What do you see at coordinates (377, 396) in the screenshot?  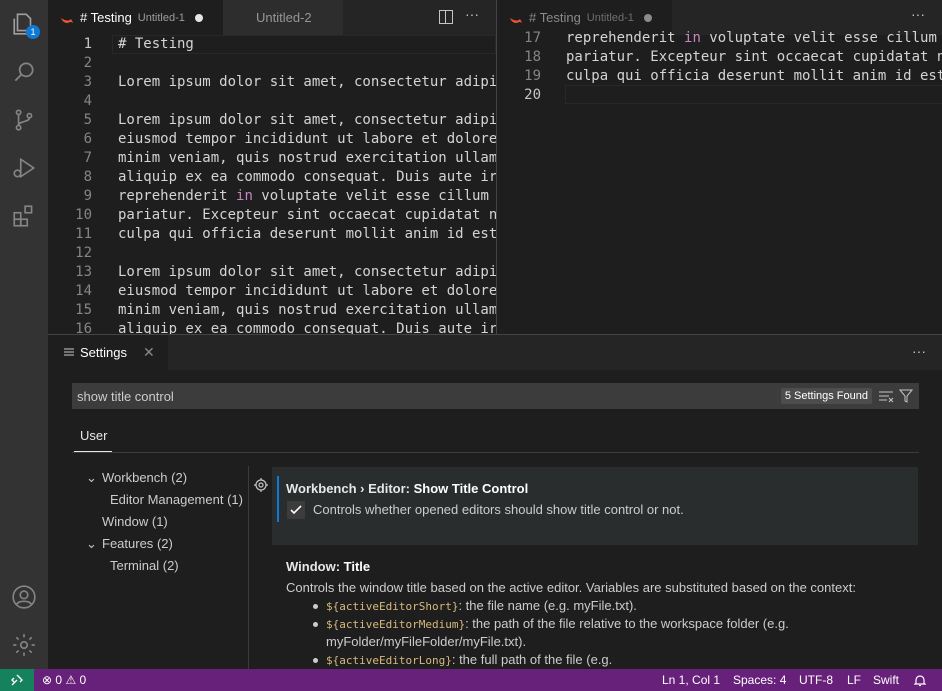 I see `search-input` at bounding box center [377, 396].